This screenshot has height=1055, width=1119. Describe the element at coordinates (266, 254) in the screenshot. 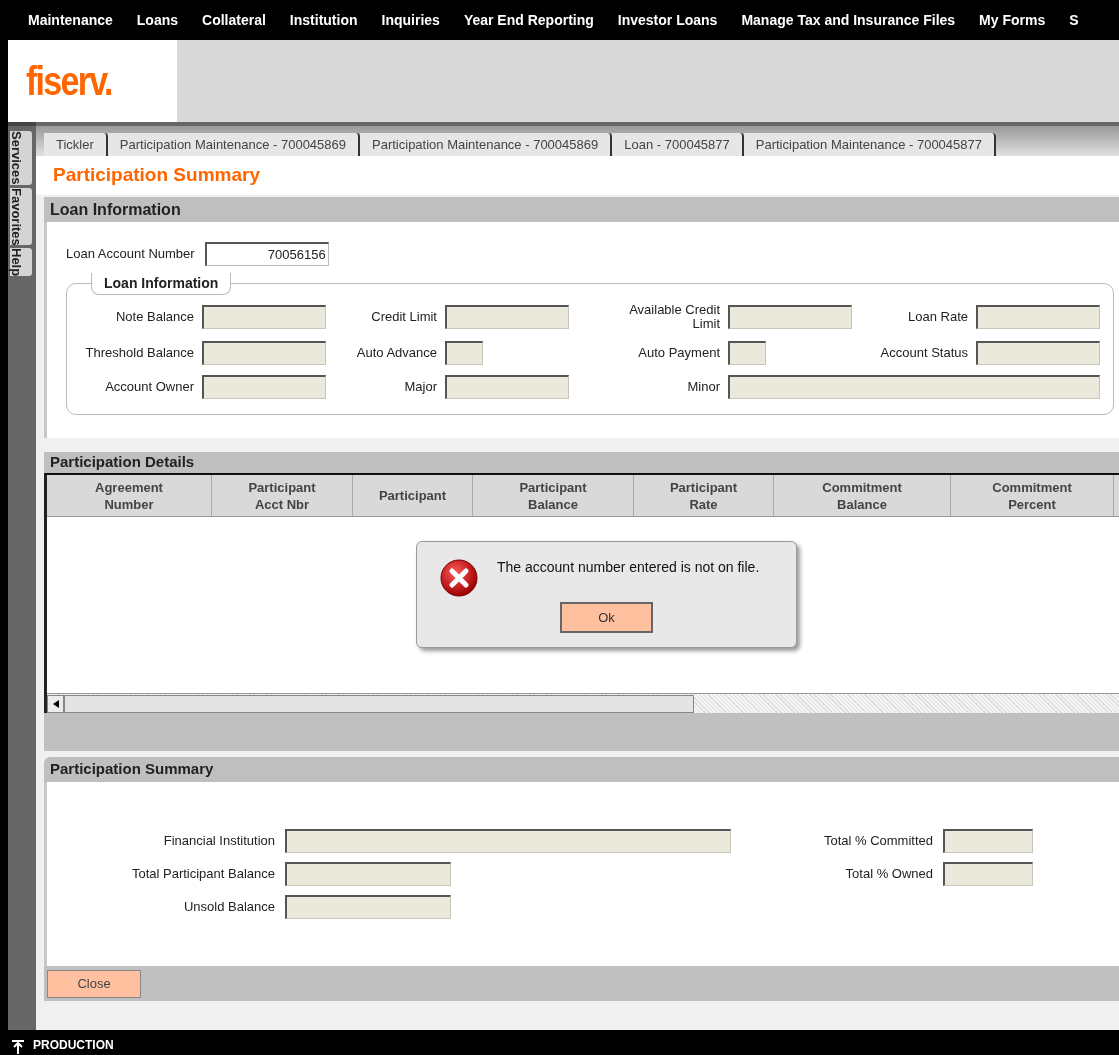

I see `account-number-field: 70056156` at that location.